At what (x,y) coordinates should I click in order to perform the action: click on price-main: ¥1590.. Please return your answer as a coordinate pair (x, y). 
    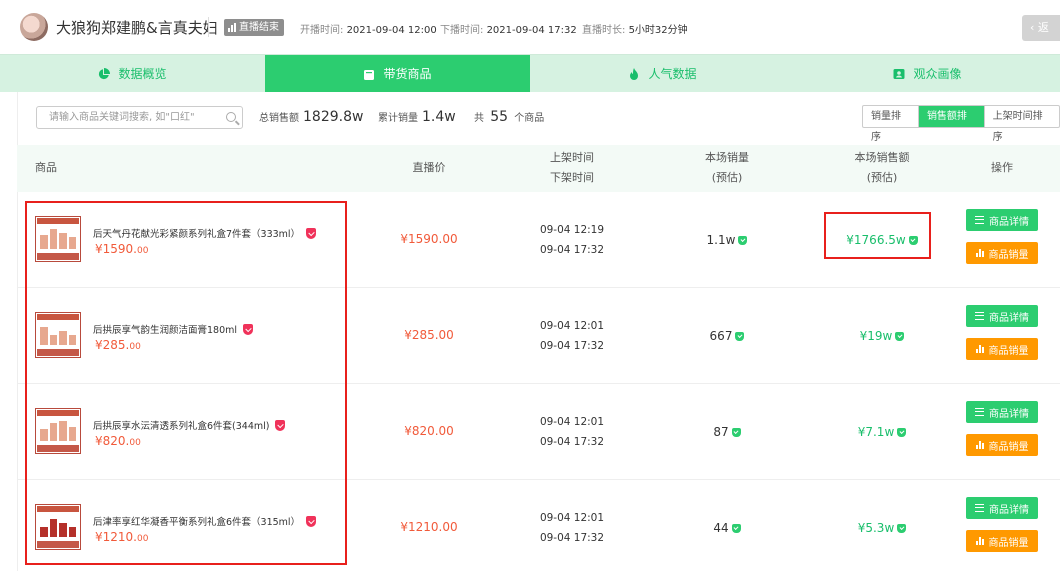
    Looking at the image, I should click on (116, 249).